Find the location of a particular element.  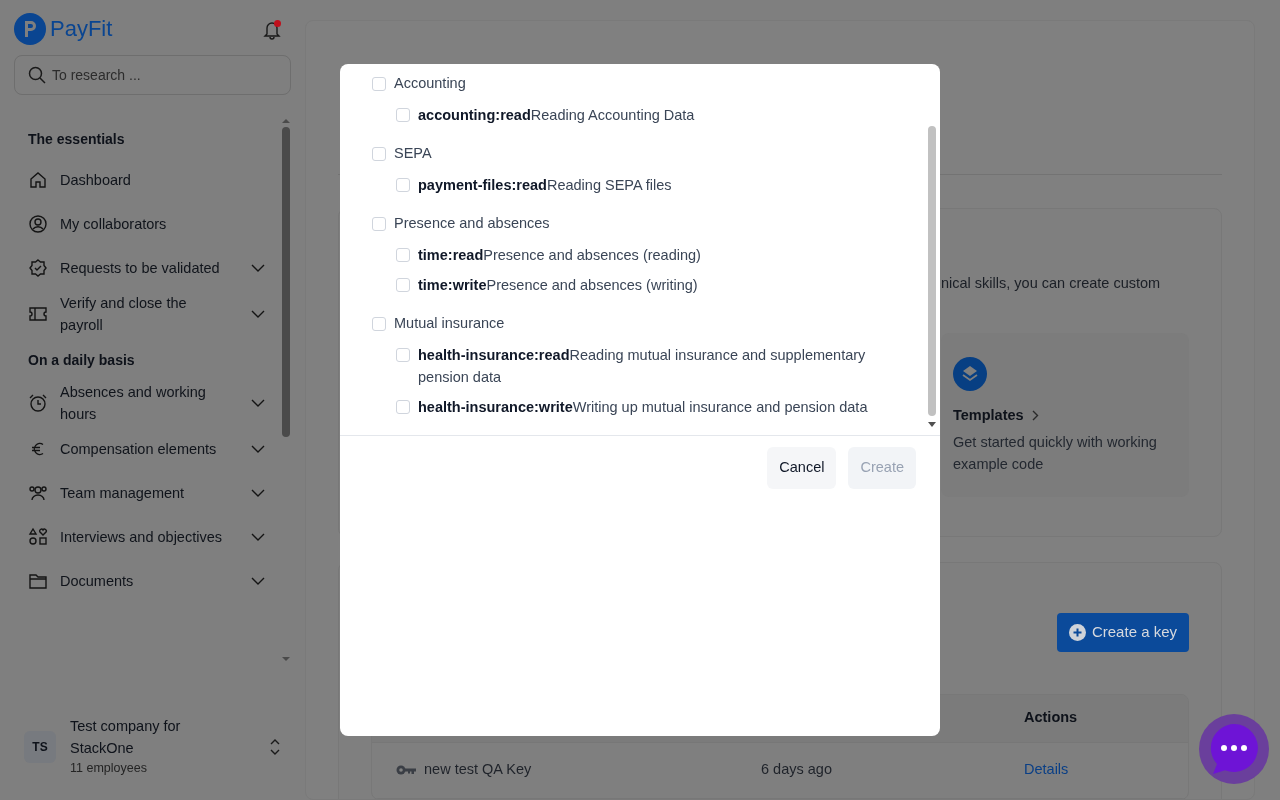

company-name: Test company for StackOne is located at coordinates (126, 738).